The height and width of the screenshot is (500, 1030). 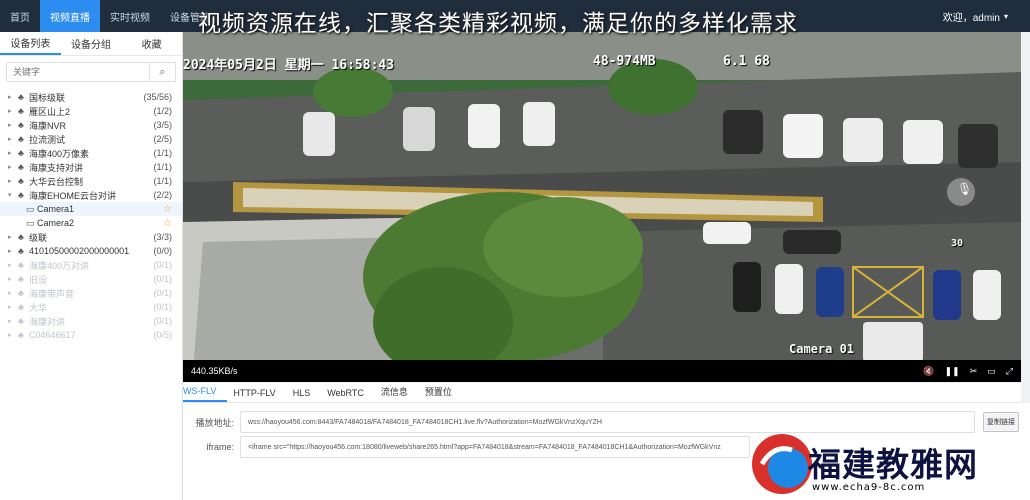 I want to click on watermark-text: 福建教雅网, so click(x=893, y=464).